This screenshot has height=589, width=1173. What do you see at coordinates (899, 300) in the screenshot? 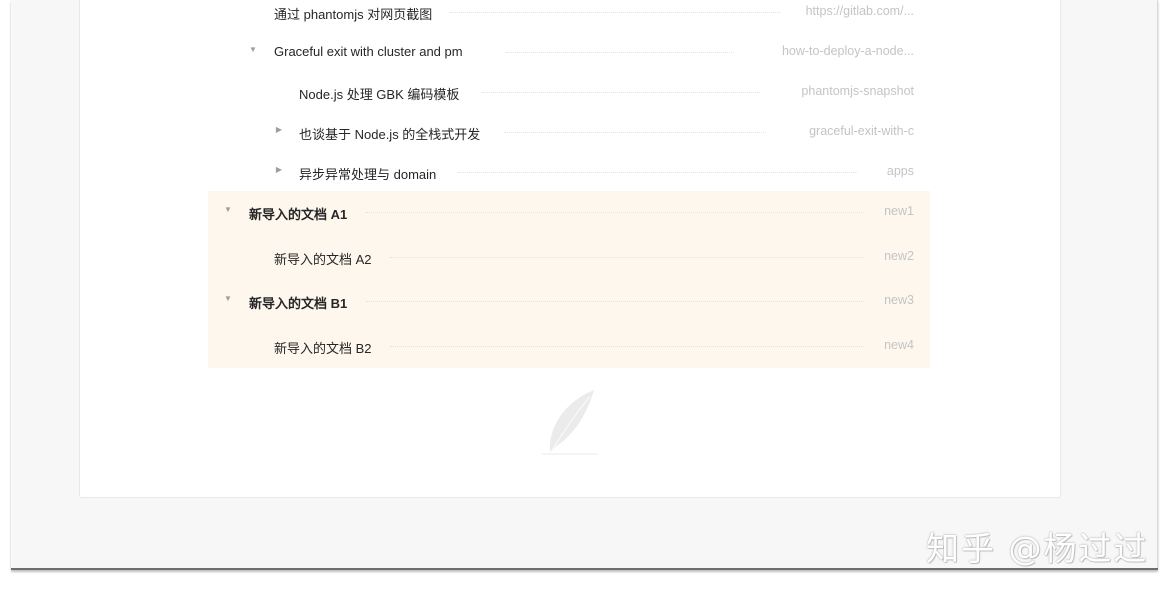
I see `tree-item-slug: new3` at bounding box center [899, 300].